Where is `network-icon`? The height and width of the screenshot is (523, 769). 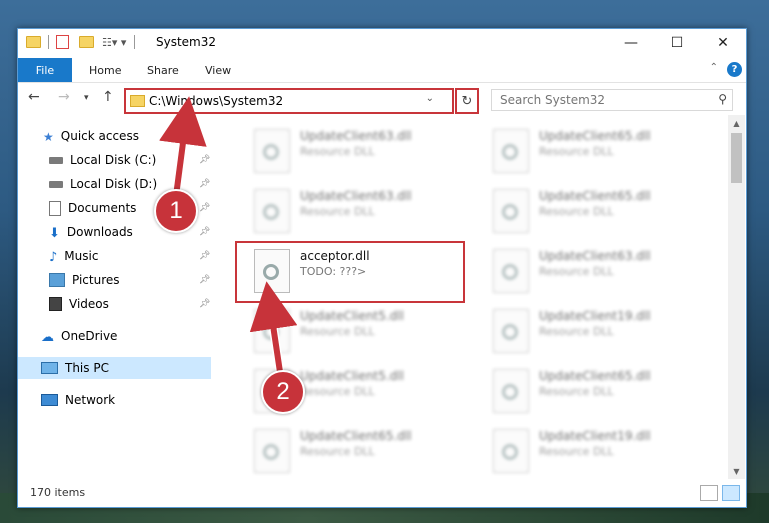
network-icon is located at coordinates (49, 400).